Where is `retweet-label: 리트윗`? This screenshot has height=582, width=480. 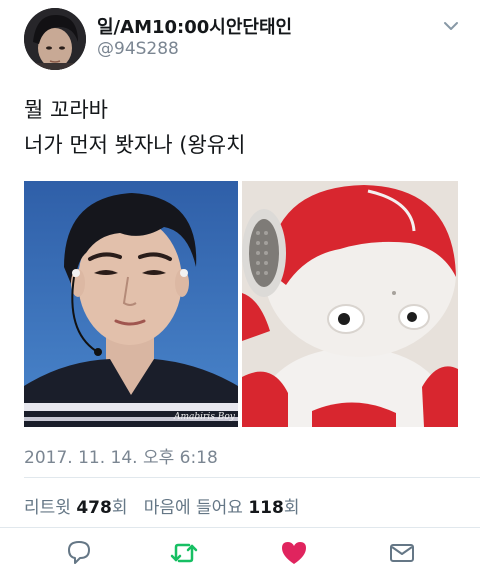 retweet-label: 리트윗 is located at coordinates (47, 508).